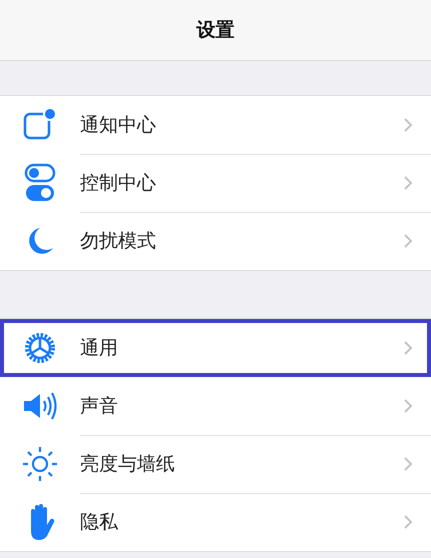 The width and height of the screenshot is (431, 558). Describe the element at coordinates (215, 183) in the screenshot. I see `settings-row: 控制中心` at that location.